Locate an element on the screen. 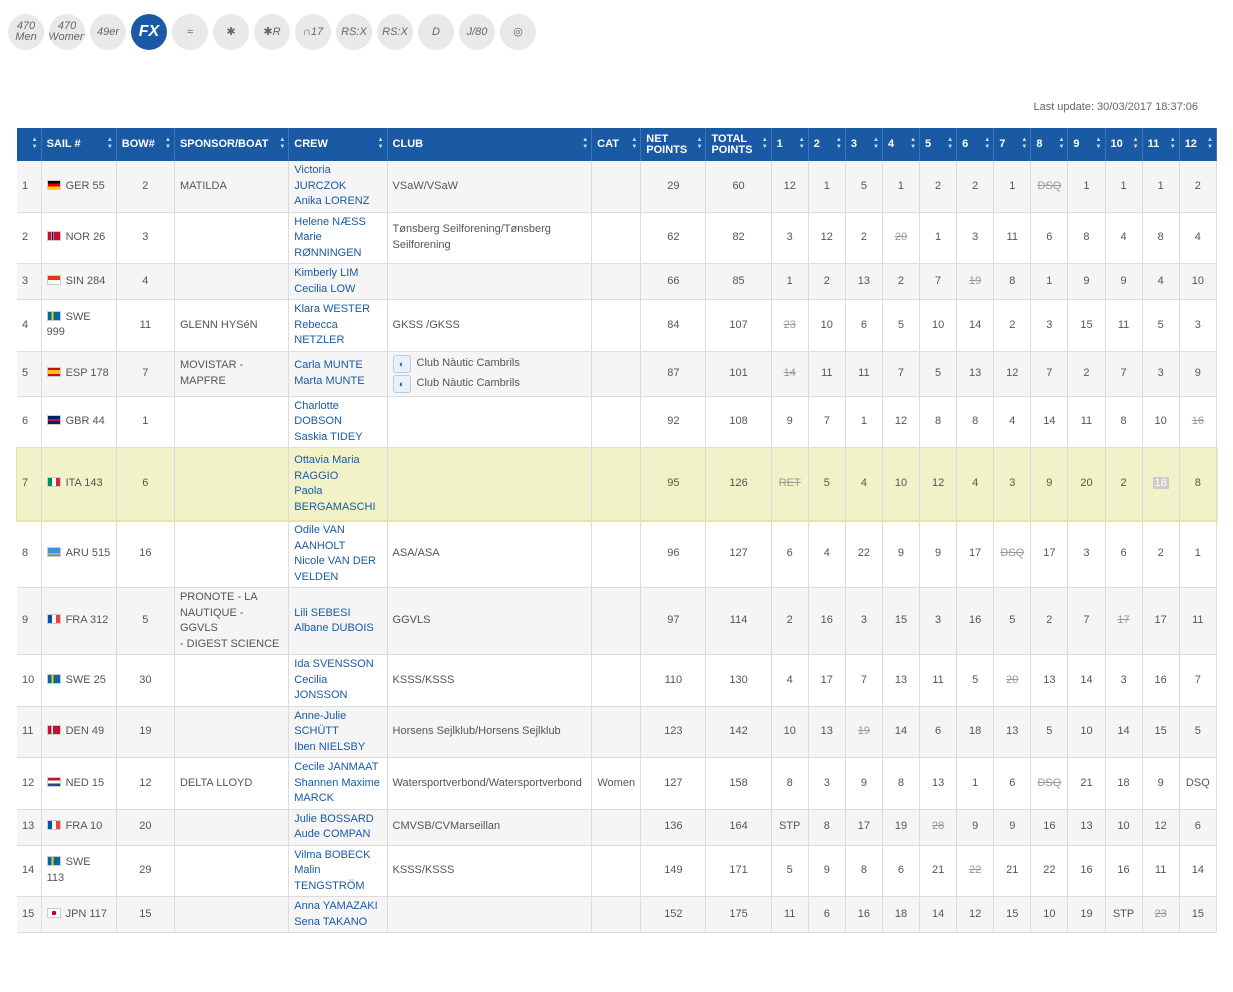 The width and height of the screenshot is (1233, 992). 2-4mr-icon: ∩17 is located at coordinates (313, 32).